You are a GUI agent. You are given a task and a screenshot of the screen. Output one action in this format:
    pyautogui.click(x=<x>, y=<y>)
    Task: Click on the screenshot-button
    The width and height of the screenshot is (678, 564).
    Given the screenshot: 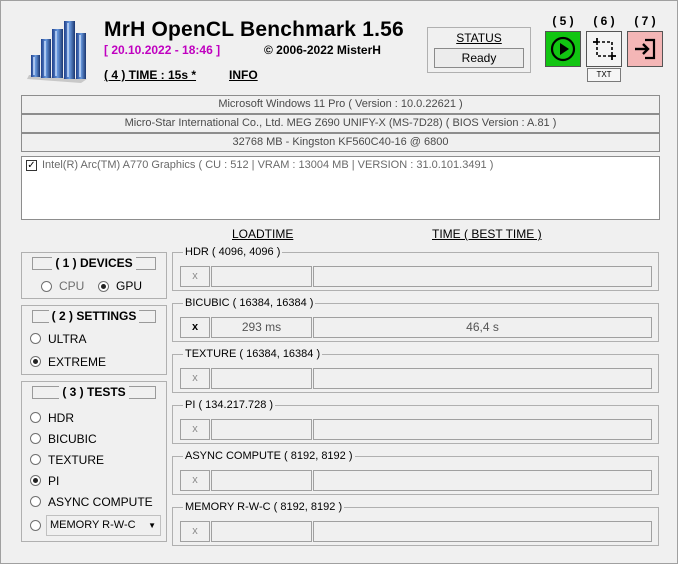 What is the action you would take?
    pyautogui.click(x=604, y=49)
    